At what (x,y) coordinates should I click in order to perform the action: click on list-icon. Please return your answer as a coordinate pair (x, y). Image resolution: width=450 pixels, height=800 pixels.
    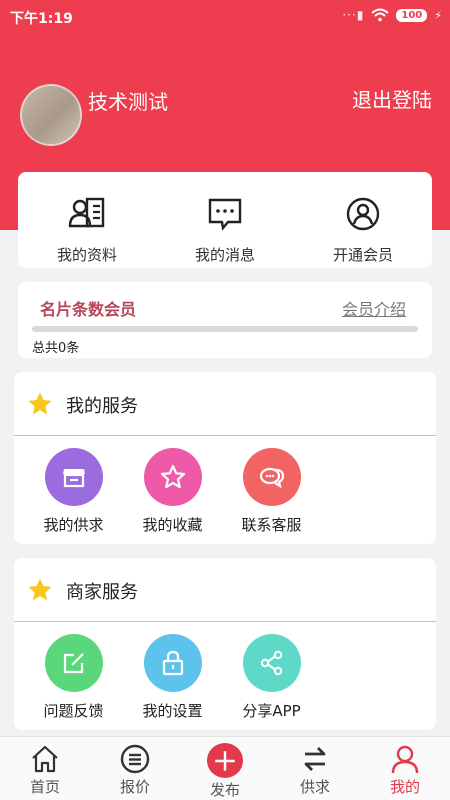
    Looking at the image, I should click on (135, 759).